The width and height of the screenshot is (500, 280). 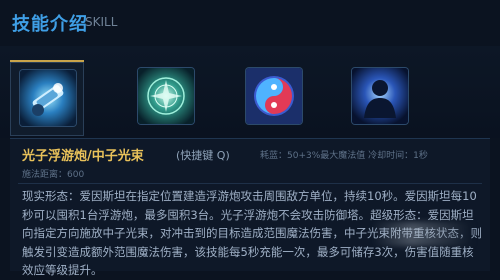 I want to click on swirl-icon, so click(x=274, y=96).